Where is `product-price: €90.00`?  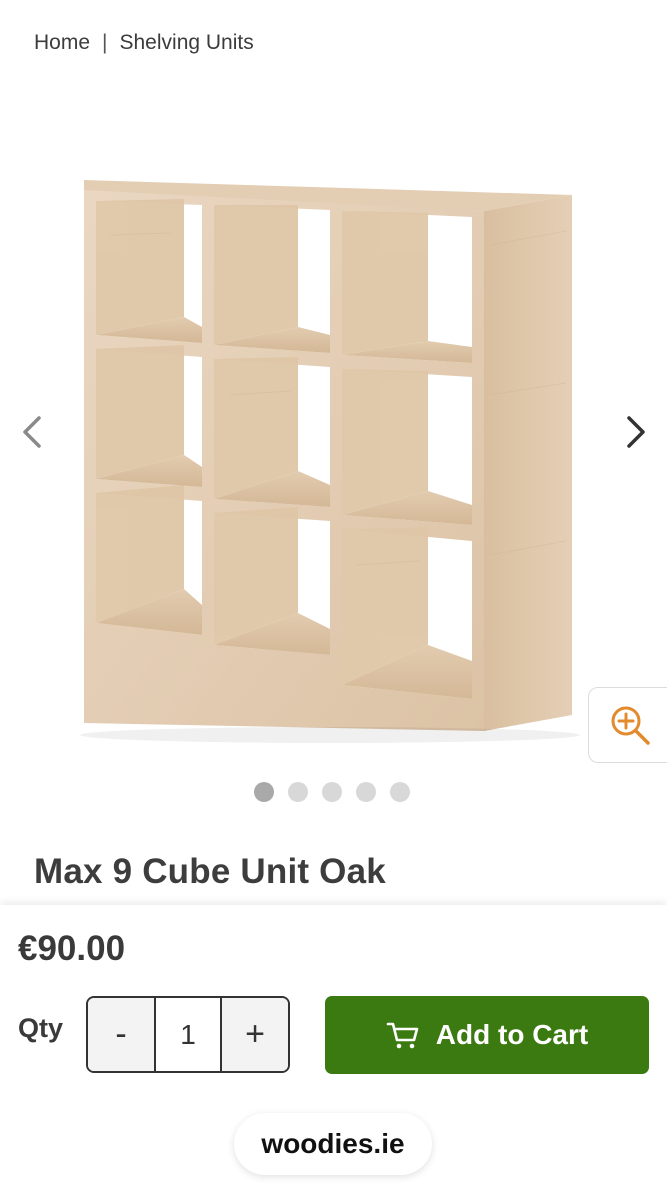
product-price: €90.00 is located at coordinates (72, 948).